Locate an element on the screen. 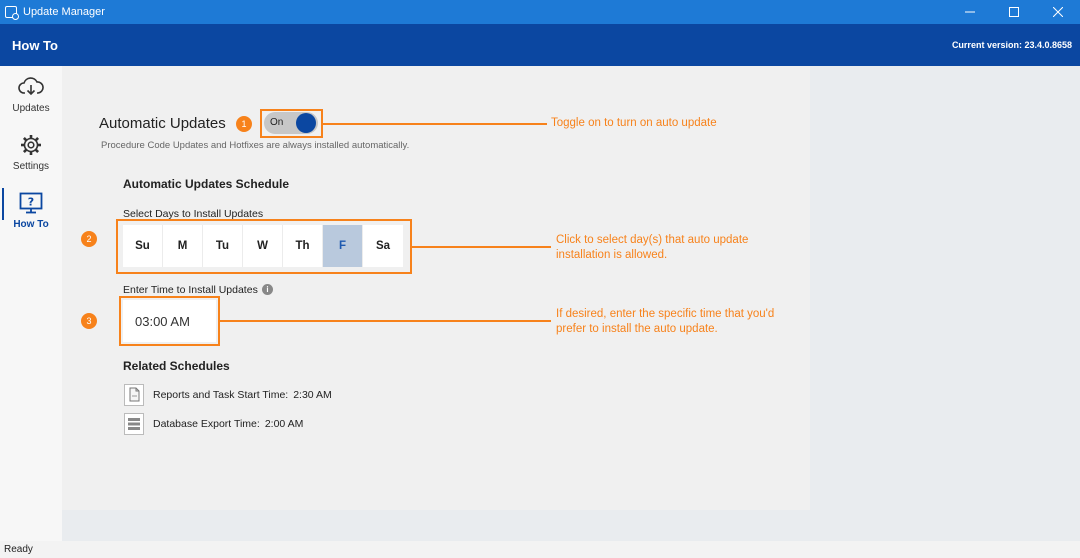 The image size is (1080, 558). callout-badge-2: 2 is located at coordinates (89, 239).